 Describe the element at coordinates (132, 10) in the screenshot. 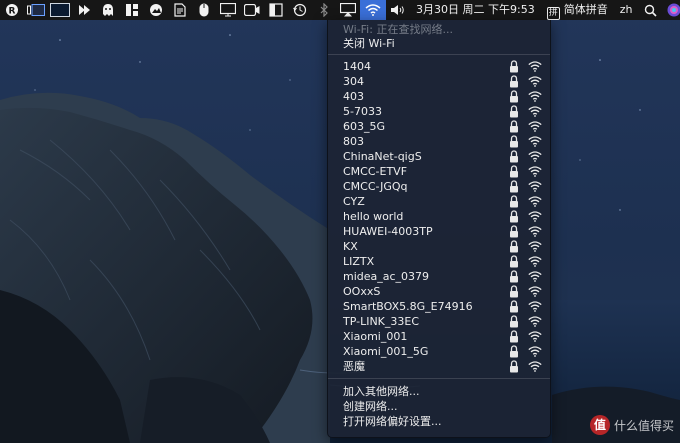

I see `window-grid-icon` at that location.